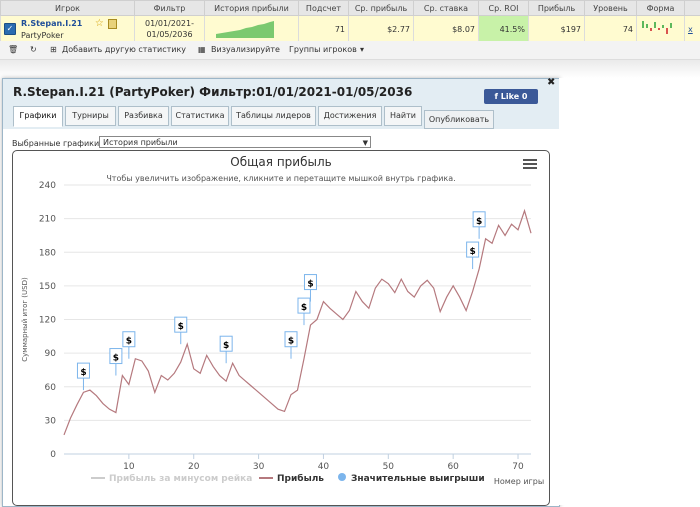 The width and height of the screenshot is (700, 507). What do you see at coordinates (235, 142) in the screenshot?
I see `chart-select: История прибыли ▼` at bounding box center [235, 142].